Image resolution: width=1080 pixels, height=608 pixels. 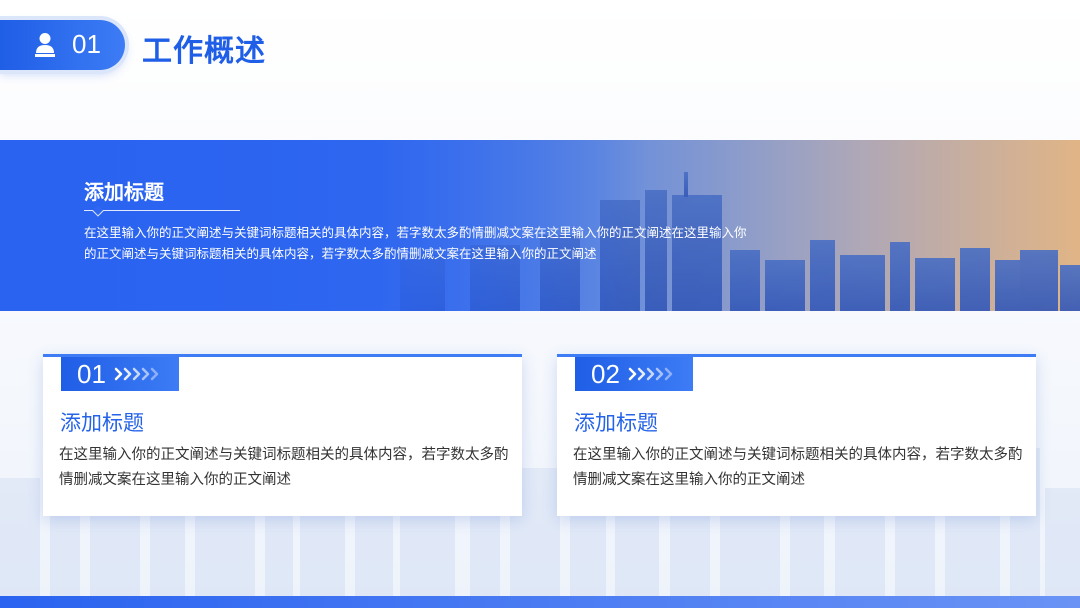 What do you see at coordinates (540, 602) in the screenshot?
I see `bottom-accent-bar` at bounding box center [540, 602].